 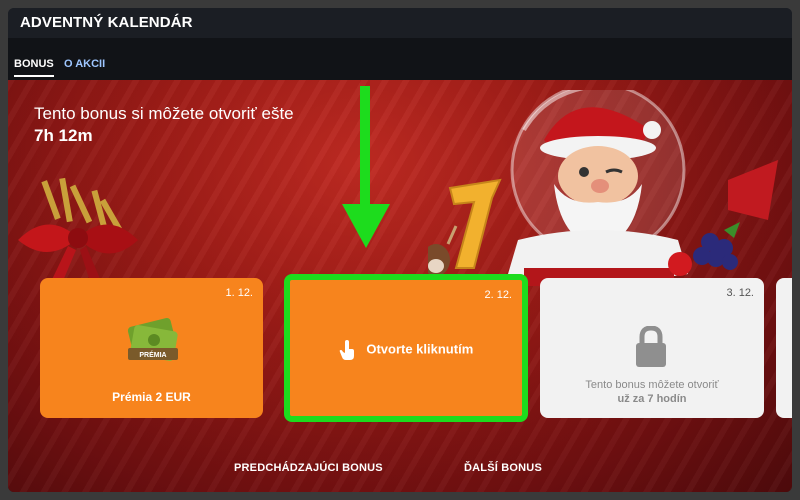 I want to click on card-date: 2. 12., so click(x=498, y=295).